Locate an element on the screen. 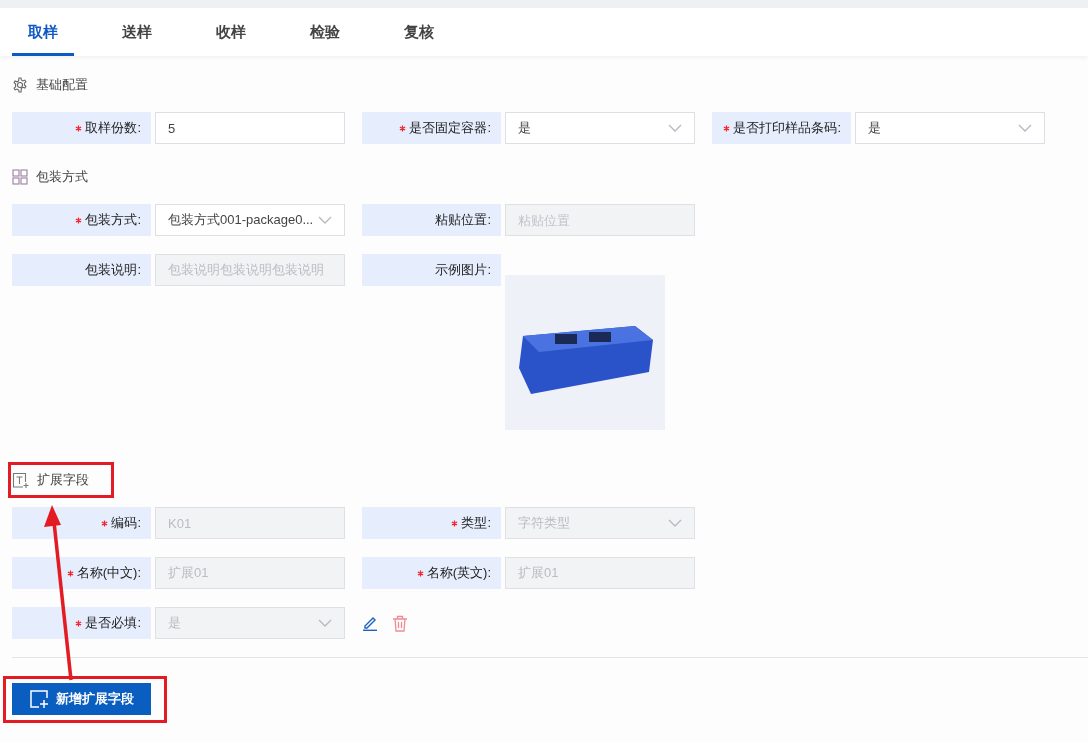 The width and height of the screenshot is (1088, 742). tab: 检验 is located at coordinates (325, 32).